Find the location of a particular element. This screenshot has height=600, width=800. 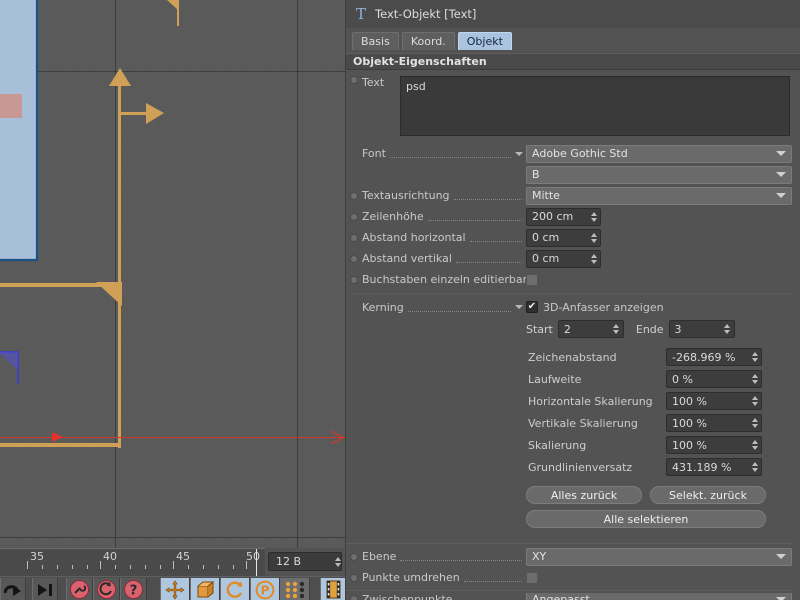

per-letter-checkbox is located at coordinates (532, 279).